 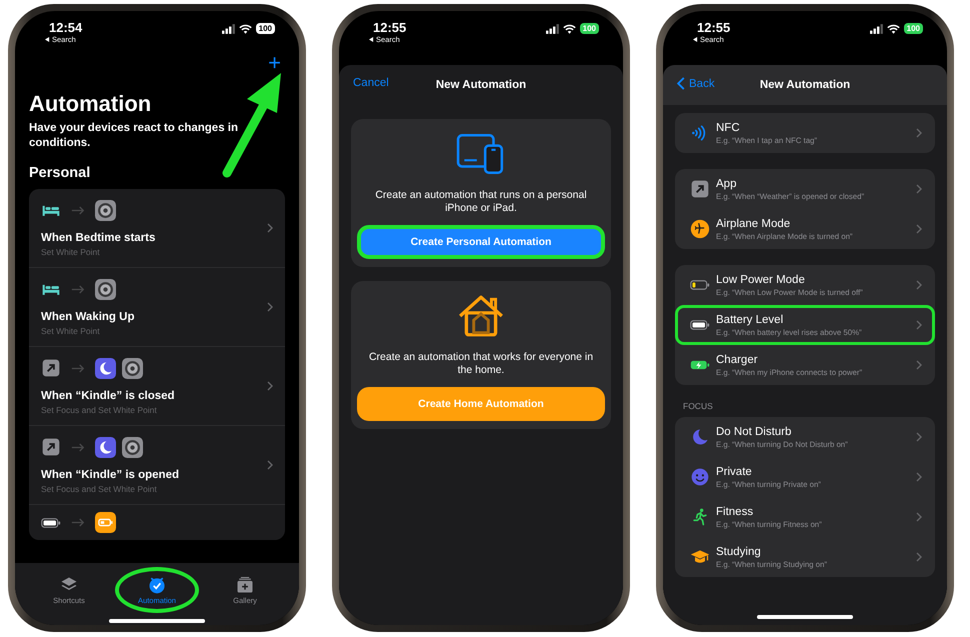 I want to click on automation-title: When Bedtime starts, so click(x=98, y=238).